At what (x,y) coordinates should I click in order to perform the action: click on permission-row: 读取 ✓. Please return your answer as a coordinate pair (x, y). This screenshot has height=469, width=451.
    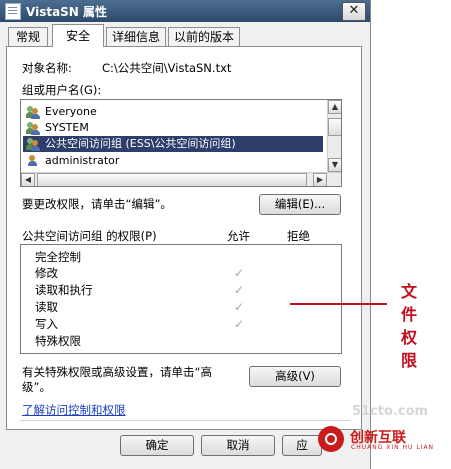
    Looking at the image, I should click on (181, 307).